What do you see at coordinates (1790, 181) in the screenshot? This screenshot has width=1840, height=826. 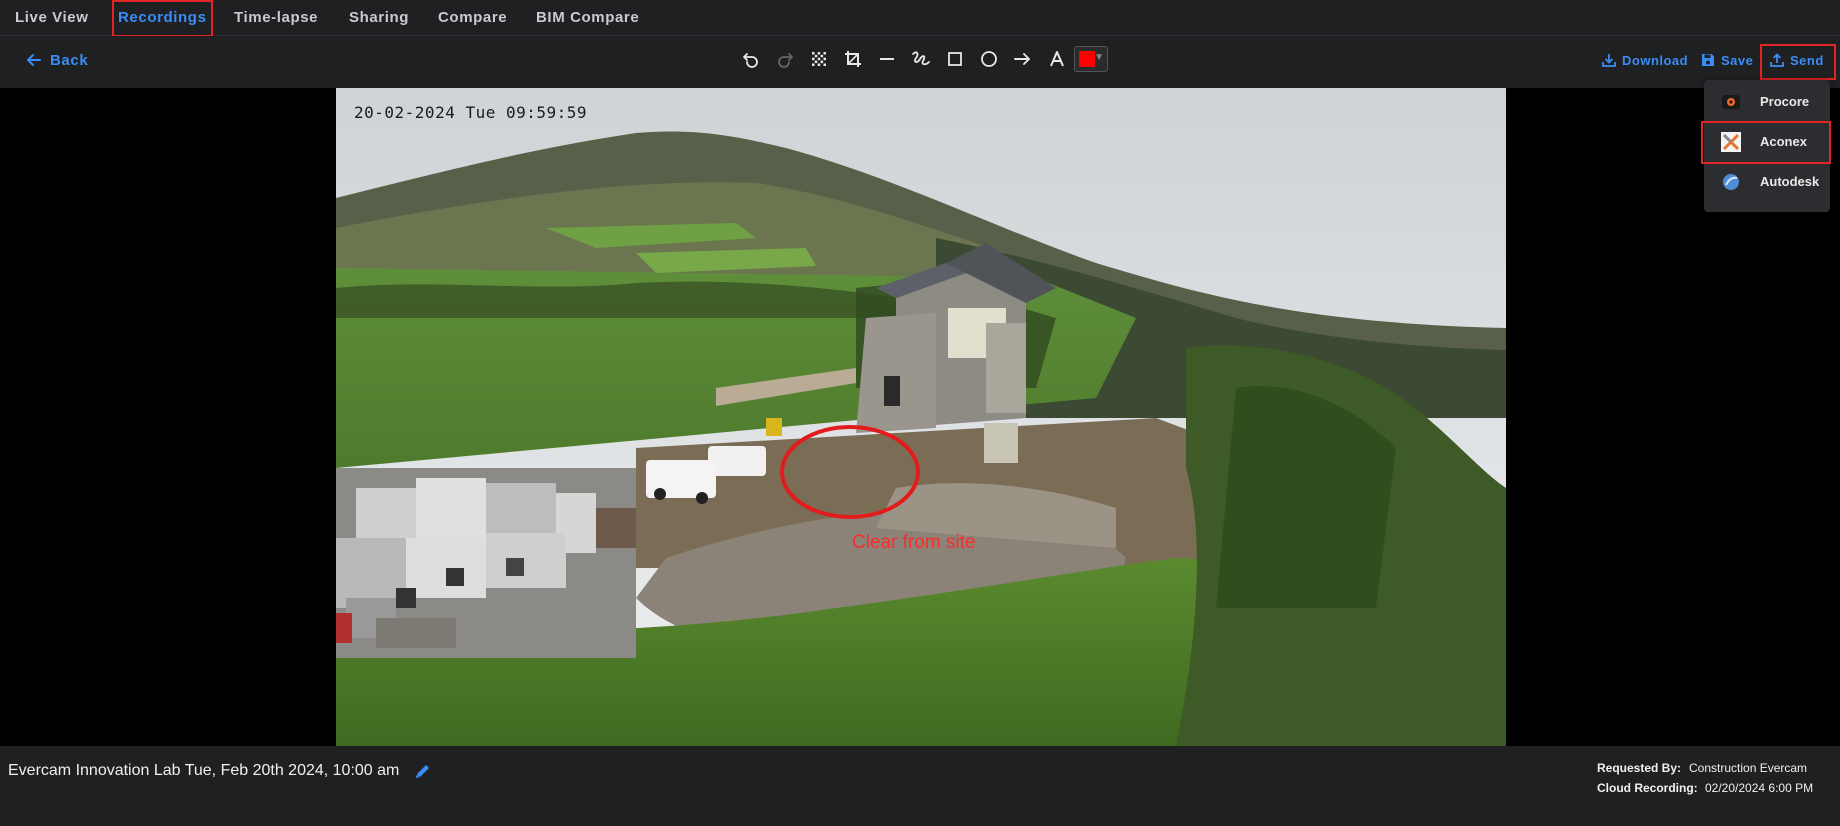 I see `send-menu-label: Autodesk` at bounding box center [1790, 181].